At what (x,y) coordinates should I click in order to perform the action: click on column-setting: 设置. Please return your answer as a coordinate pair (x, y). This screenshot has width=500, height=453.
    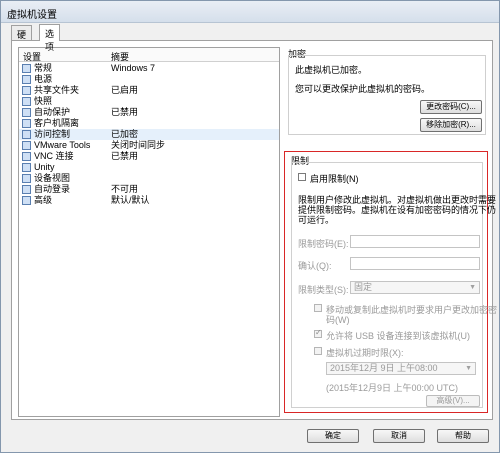
    Looking at the image, I should click on (32, 57).